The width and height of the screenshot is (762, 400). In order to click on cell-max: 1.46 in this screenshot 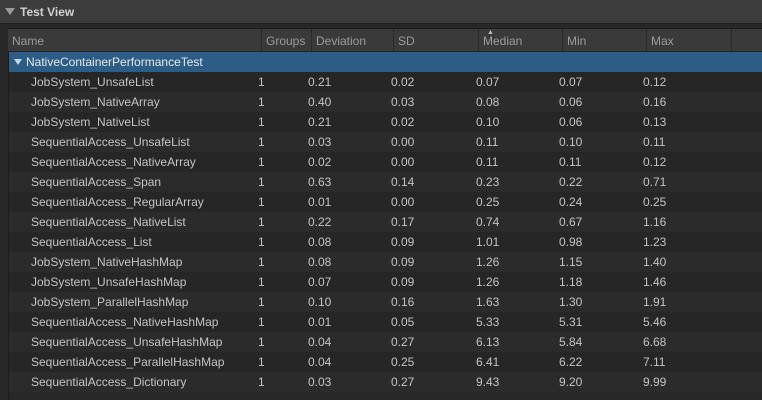, I will do `click(655, 282)`.